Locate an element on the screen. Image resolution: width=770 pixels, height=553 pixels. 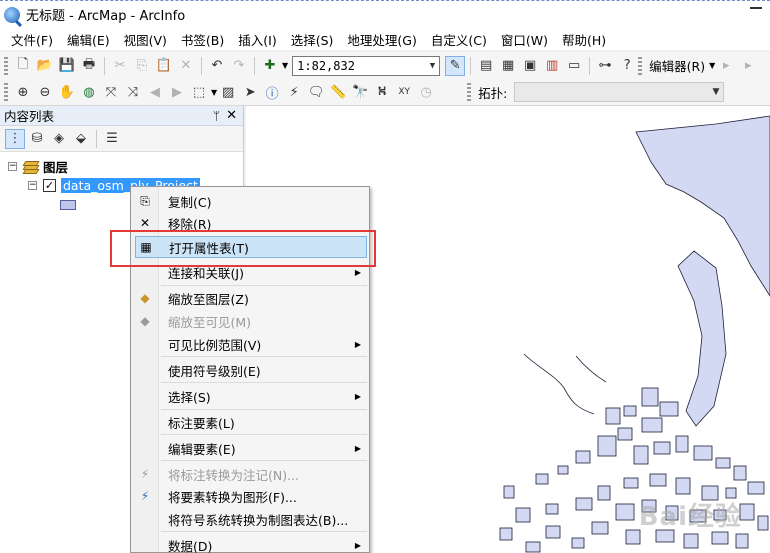
clear-selection-icon: ▨ is located at coordinates (228, 92).